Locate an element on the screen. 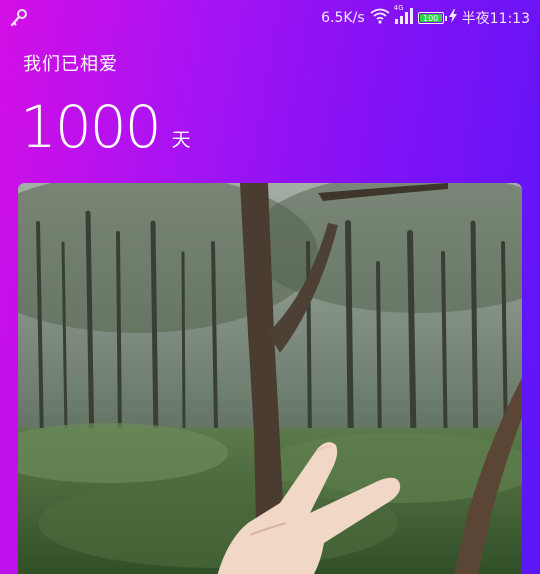  days-unit: 天 is located at coordinates (181, 140).